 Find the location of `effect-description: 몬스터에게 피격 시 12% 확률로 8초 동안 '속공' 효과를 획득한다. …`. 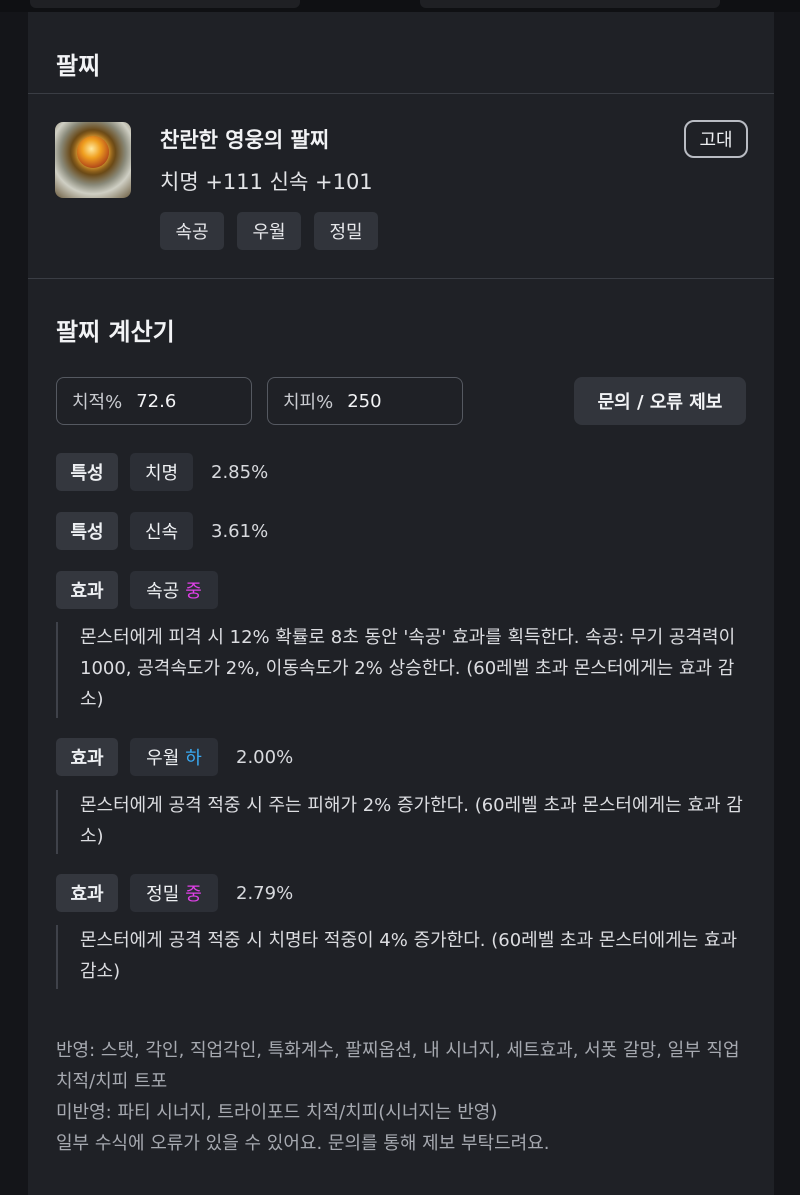

effect-description: 몬스터에게 피격 시 12% 확률로 8초 동안 '속공' 효과를 획득한다. … is located at coordinates (406, 670).